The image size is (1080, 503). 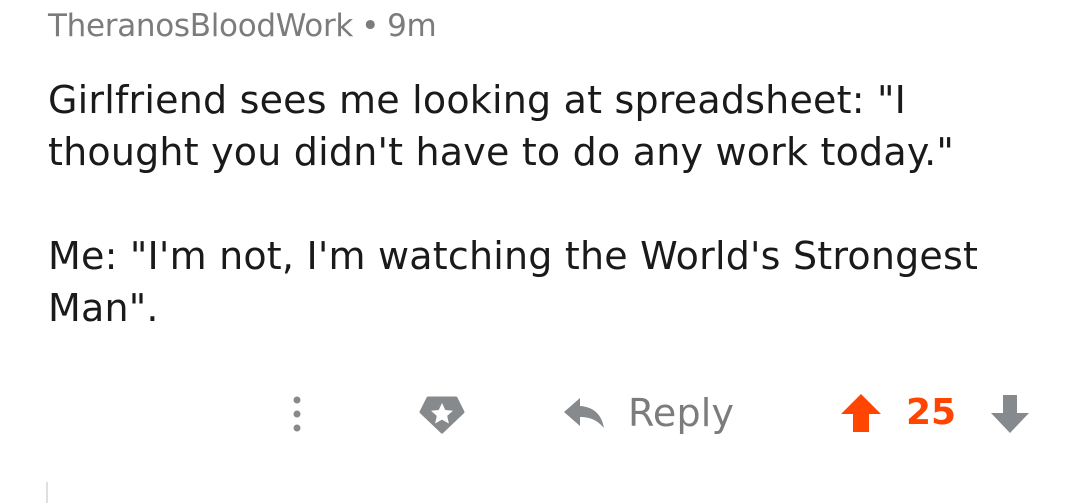 What do you see at coordinates (540, 413) in the screenshot?
I see `comment-actions: Reply 25` at bounding box center [540, 413].